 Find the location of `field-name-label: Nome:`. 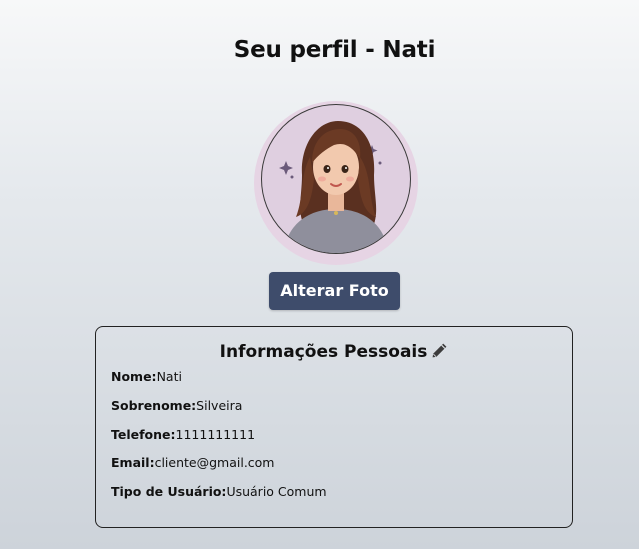

field-name-label: Nome: is located at coordinates (134, 376).